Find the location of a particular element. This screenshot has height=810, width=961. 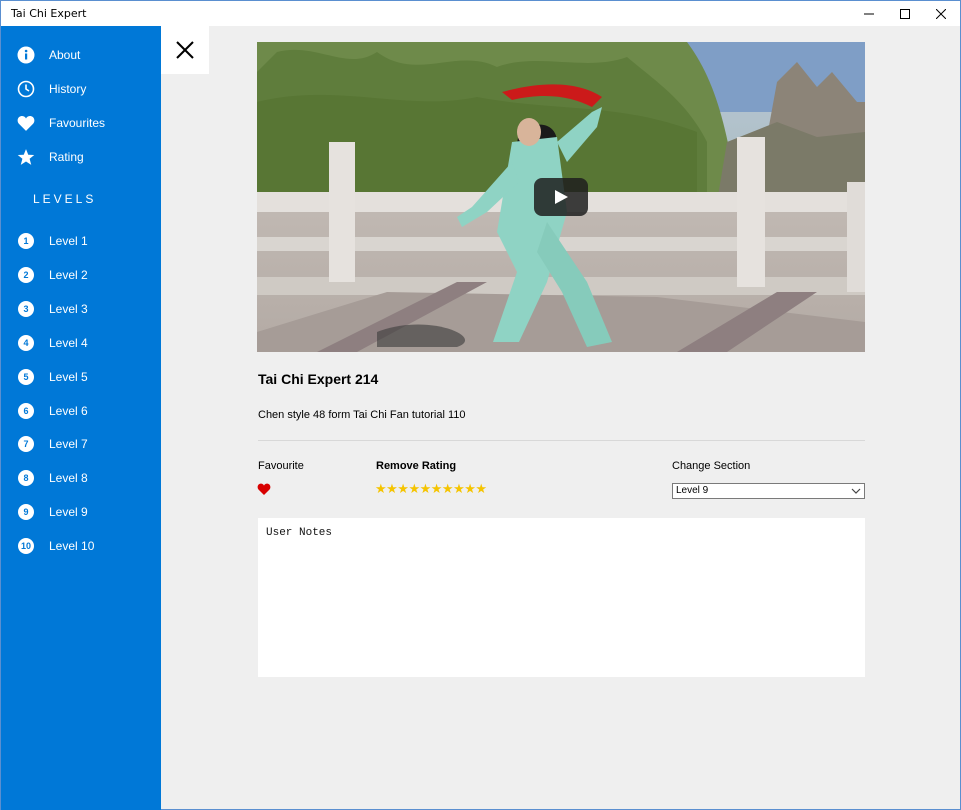

change-section-label: Change Section is located at coordinates (711, 466).